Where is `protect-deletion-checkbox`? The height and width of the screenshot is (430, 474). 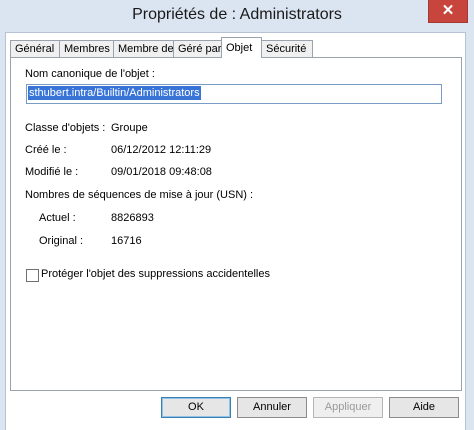 protect-deletion-checkbox is located at coordinates (32, 275).